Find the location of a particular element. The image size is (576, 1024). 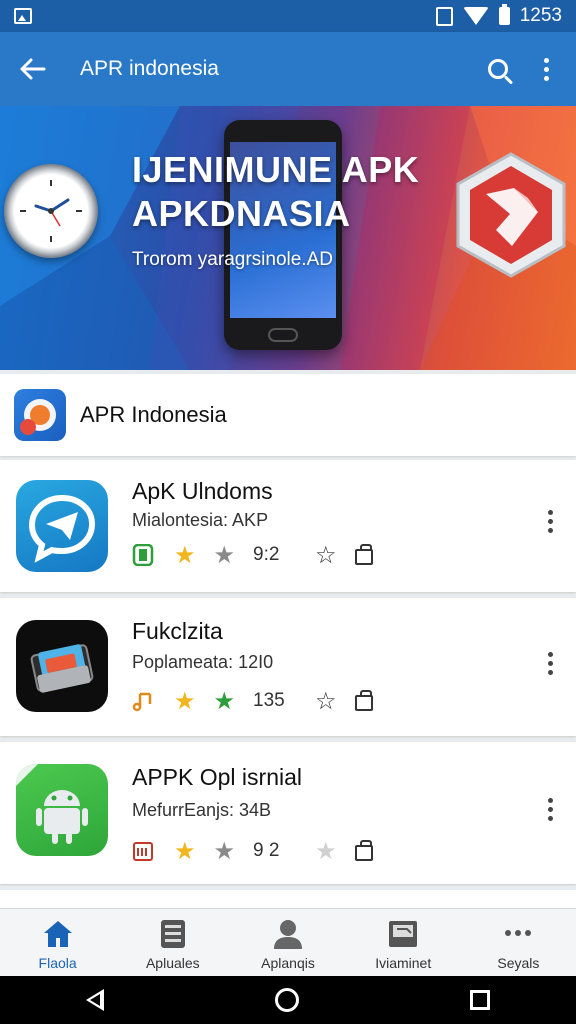

back-button is located at coordinates (32, 69).